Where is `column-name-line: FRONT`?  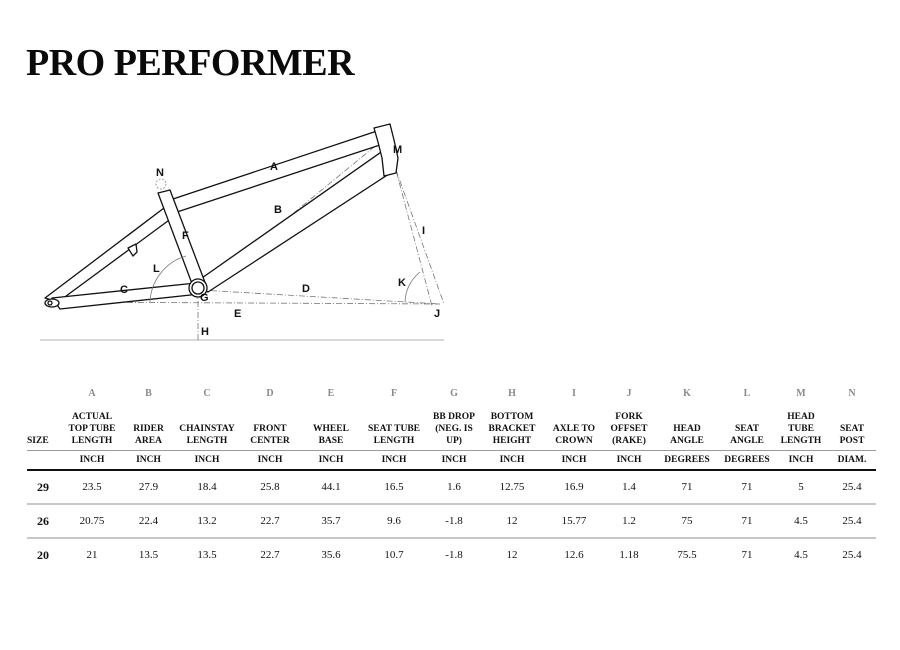
column-name-line: FRONT is located at coordinates (270, 429).